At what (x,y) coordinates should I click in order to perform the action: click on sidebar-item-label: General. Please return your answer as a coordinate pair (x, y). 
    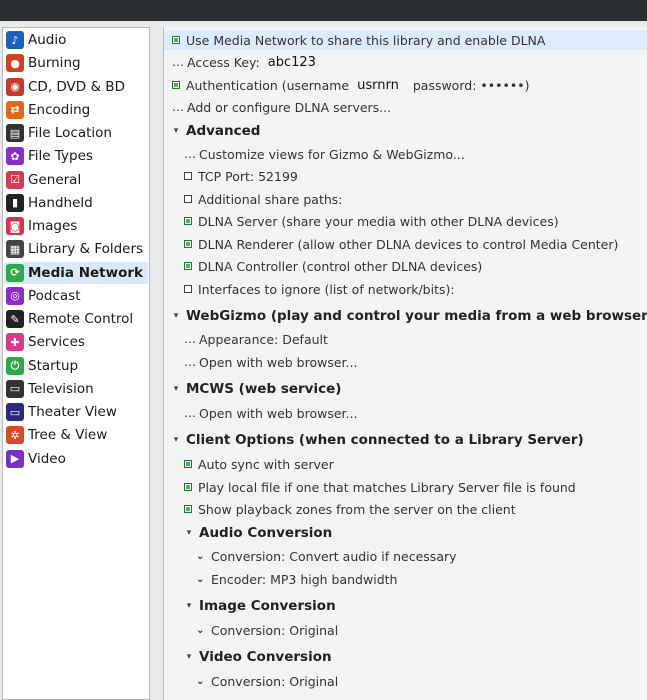
    Looking at the image, I should click on (55, 179).